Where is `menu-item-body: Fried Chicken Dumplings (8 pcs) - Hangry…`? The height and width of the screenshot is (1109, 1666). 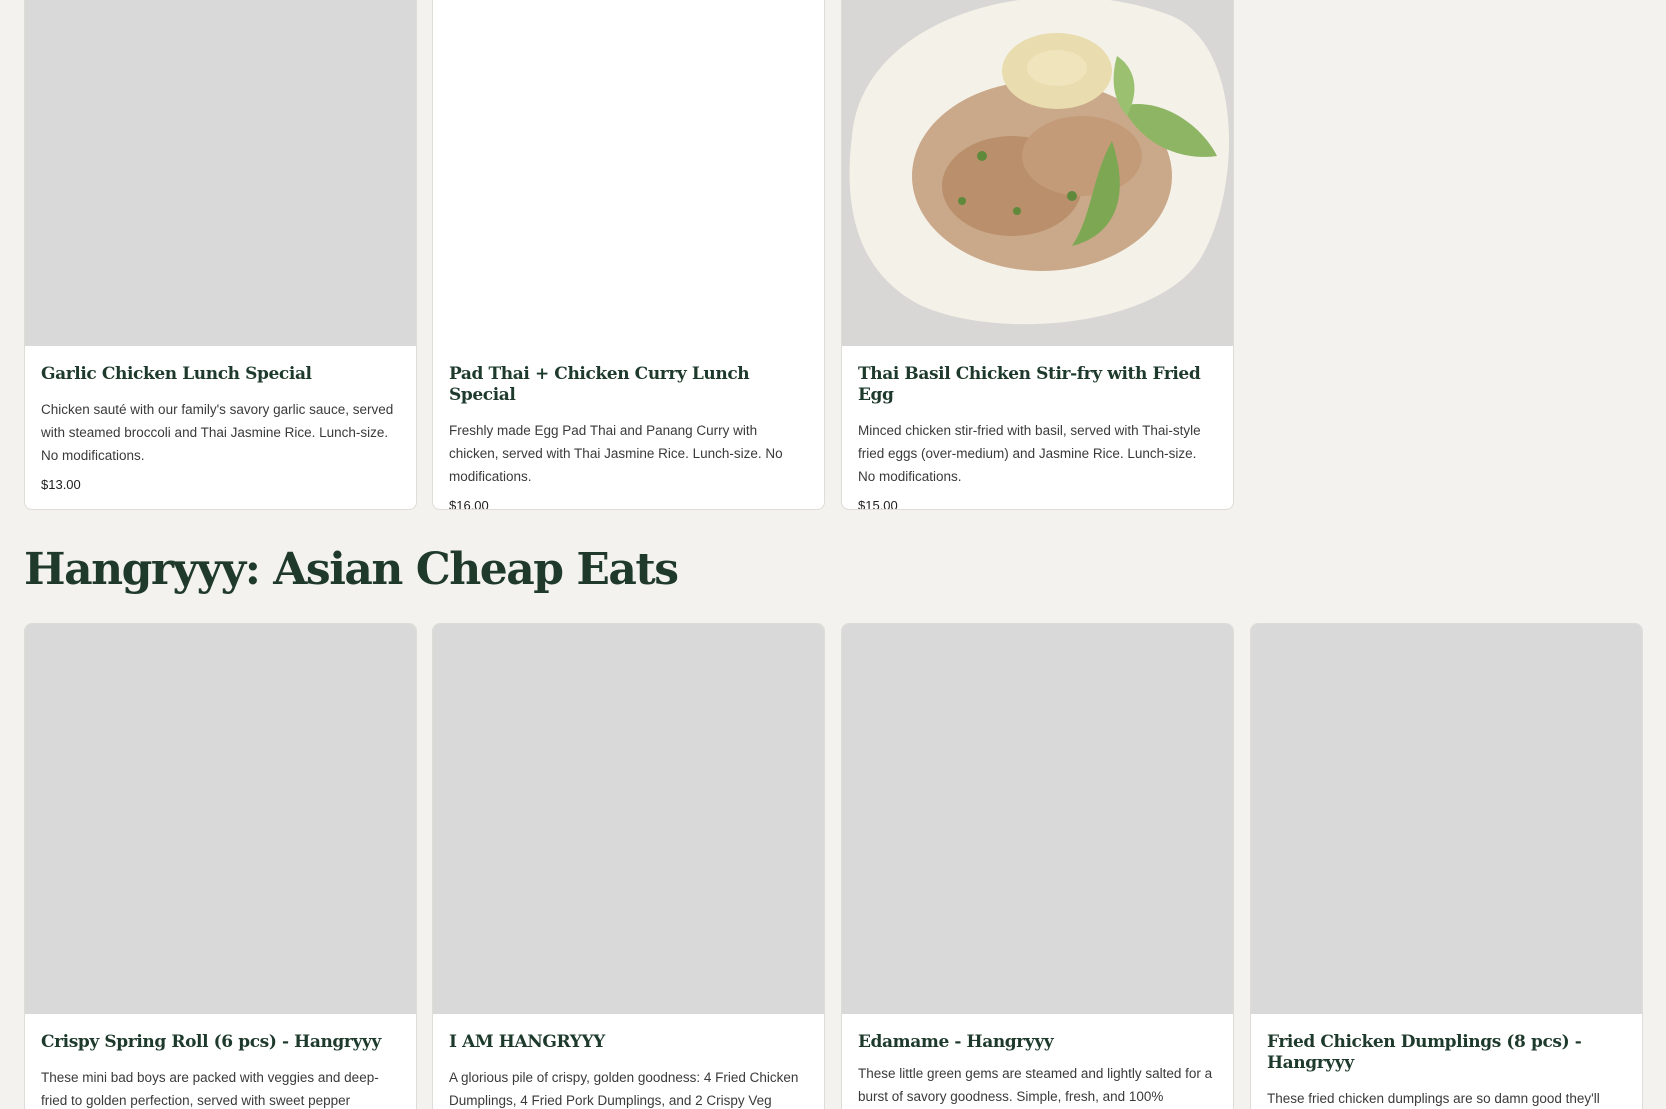 menu-item-body: Fried Chicken Dumplings (8 pcs) - Hangry… is located at coordinates (1446, 1061).